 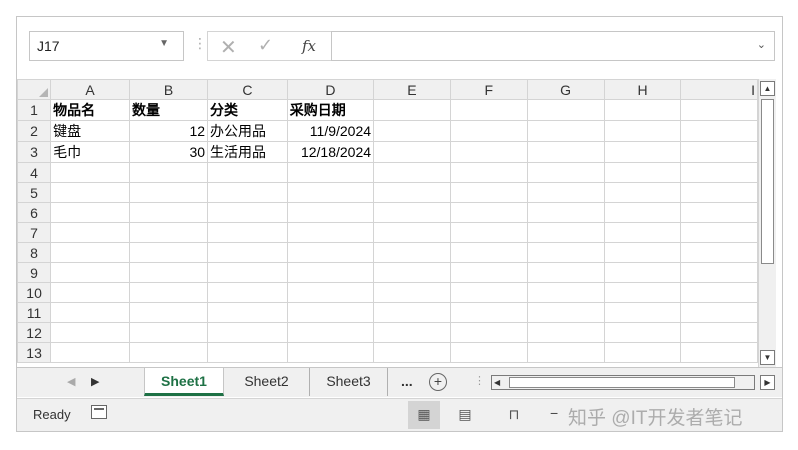 I want to click on scroll-down-icon: ▼, so click(x=767, y=357).